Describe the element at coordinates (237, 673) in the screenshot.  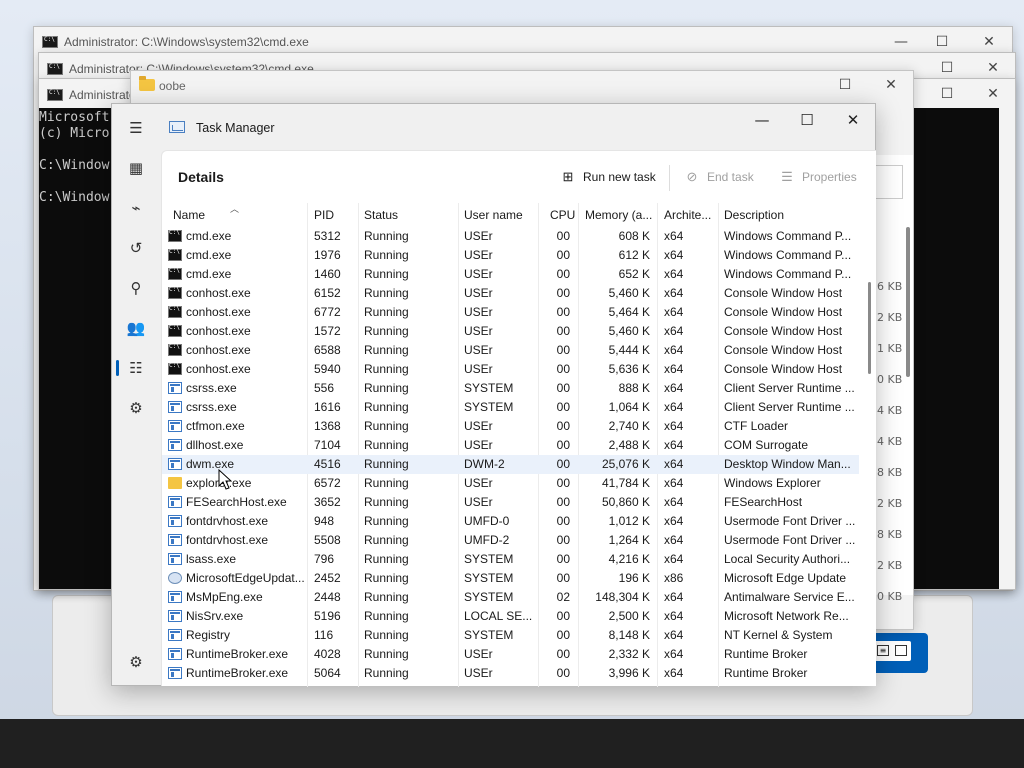
I see `process-name: RuntimeBroker.exe` at that location.